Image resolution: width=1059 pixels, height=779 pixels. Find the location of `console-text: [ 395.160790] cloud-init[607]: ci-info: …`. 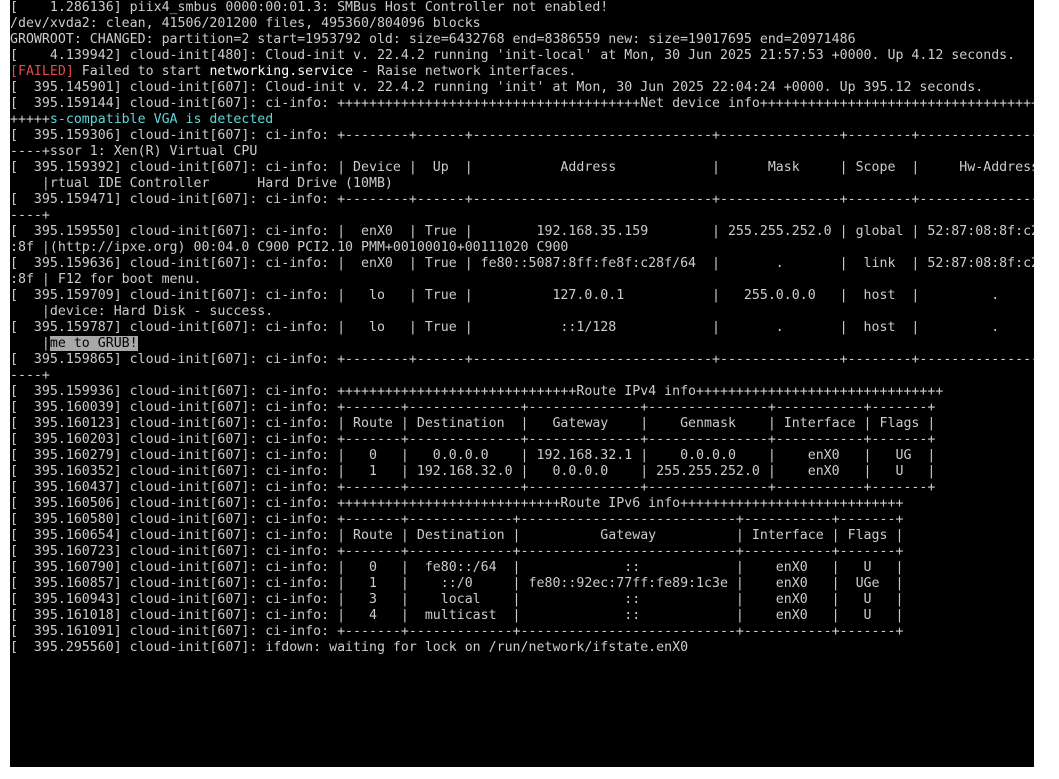

console-text: [ 395.160790] cloud-init[607]: ci-info: … is located at coordinates (457, 567).